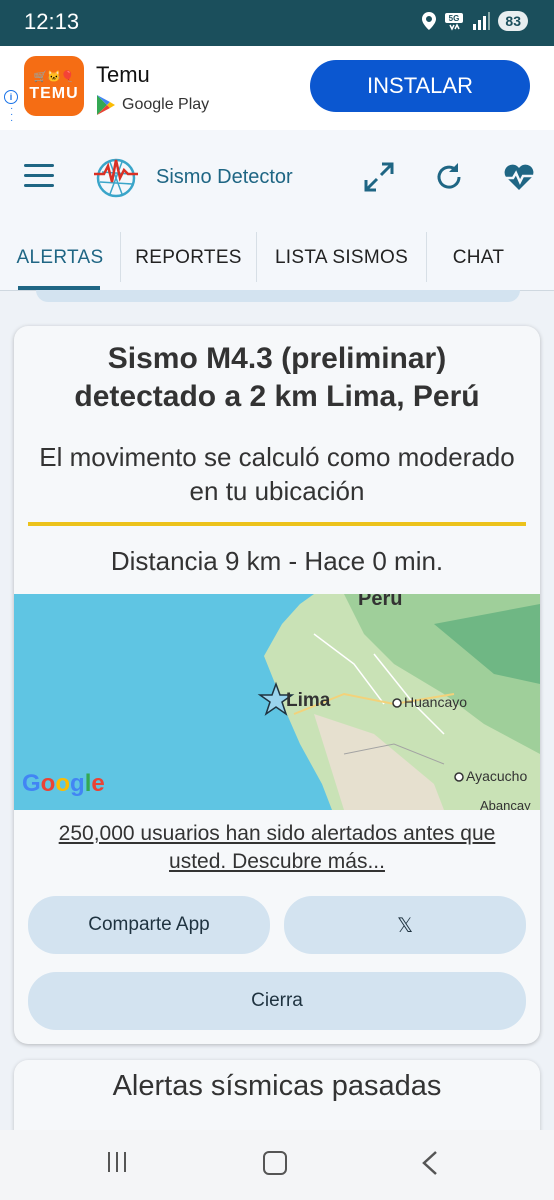 The width and height of the screenshot is (554, 1200). I want to click on map-label-ayacucho: Ayacucho, so click(497, 776).